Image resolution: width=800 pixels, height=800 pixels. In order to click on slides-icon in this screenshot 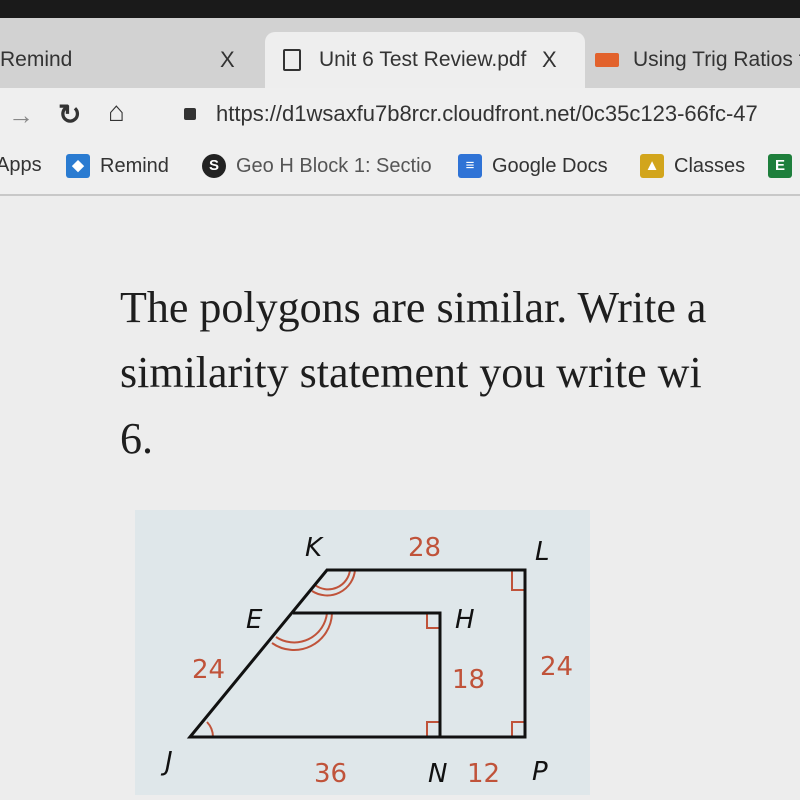, I will do `click(607, 60)`.